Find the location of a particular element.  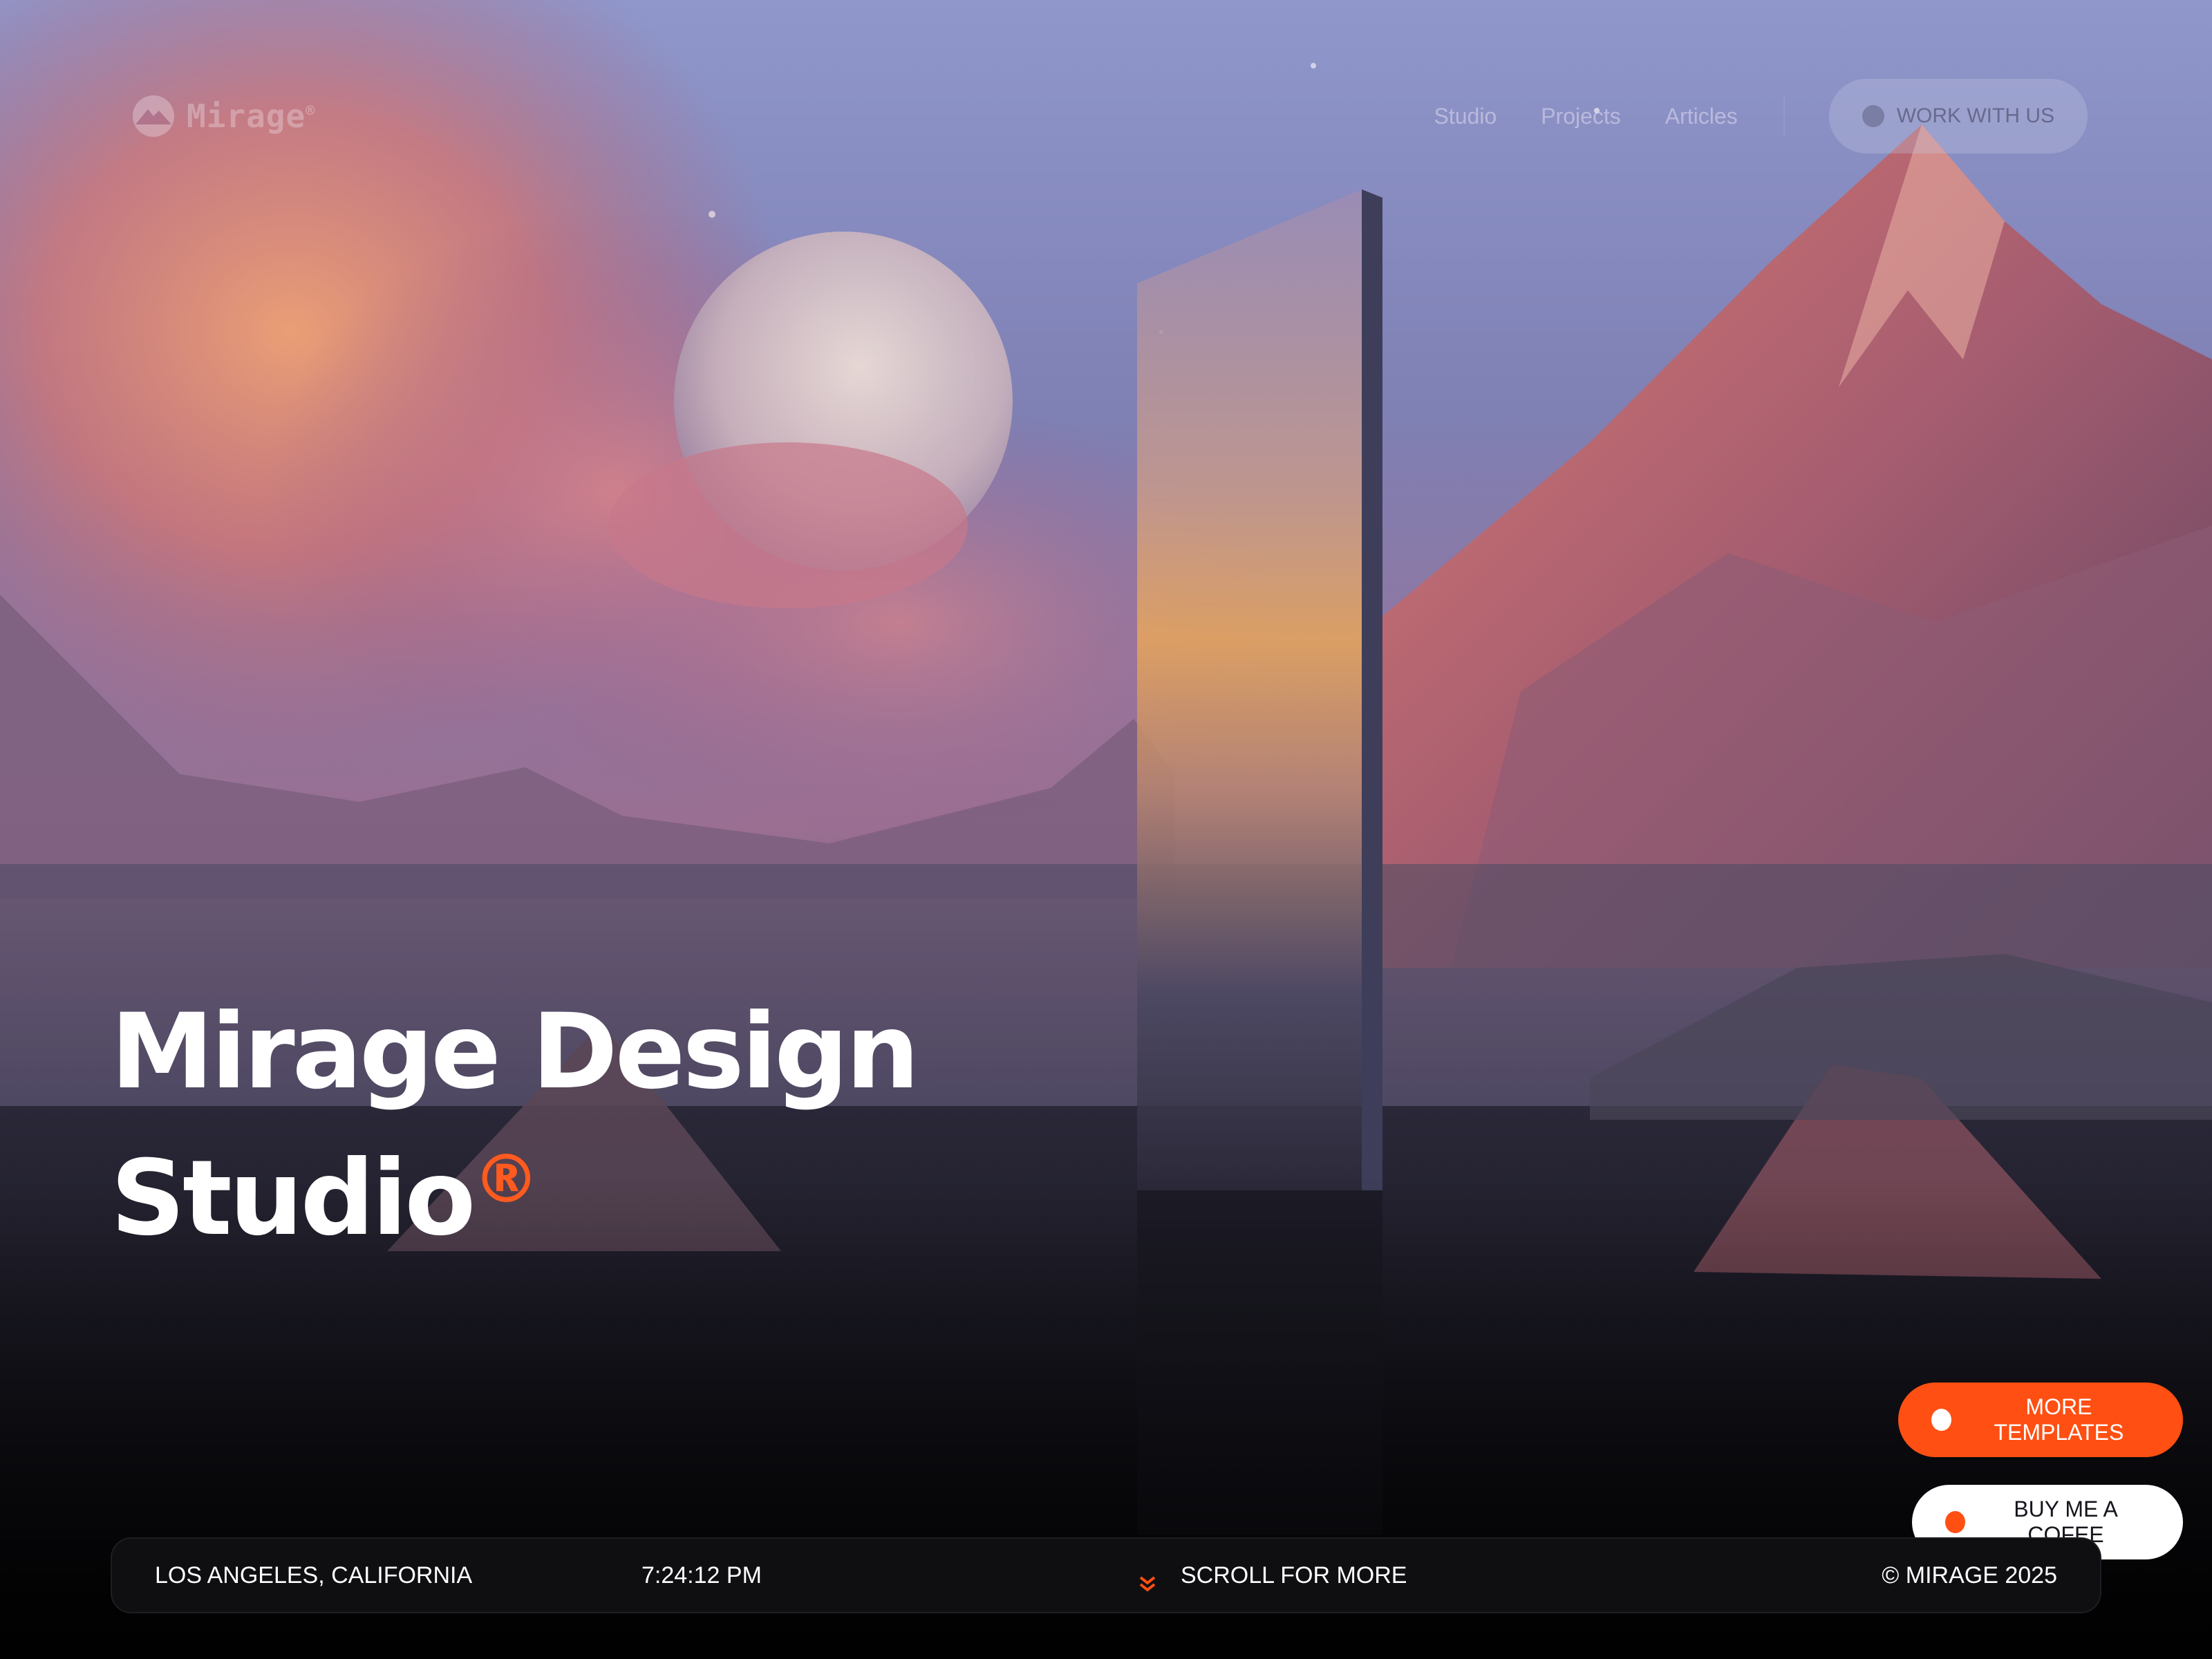

nav-links: Studio Projects Articles is located at coordinates (1586, 116).